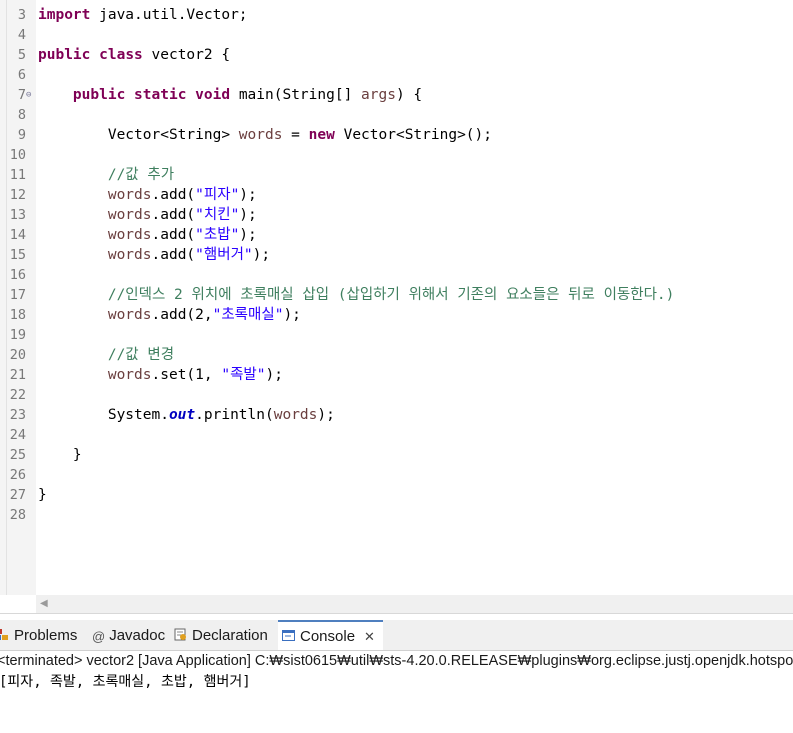  What do you see at coordinates (17, 415) in the screenshot?
I see `line-number: 23` at bounding box center [17, 415].